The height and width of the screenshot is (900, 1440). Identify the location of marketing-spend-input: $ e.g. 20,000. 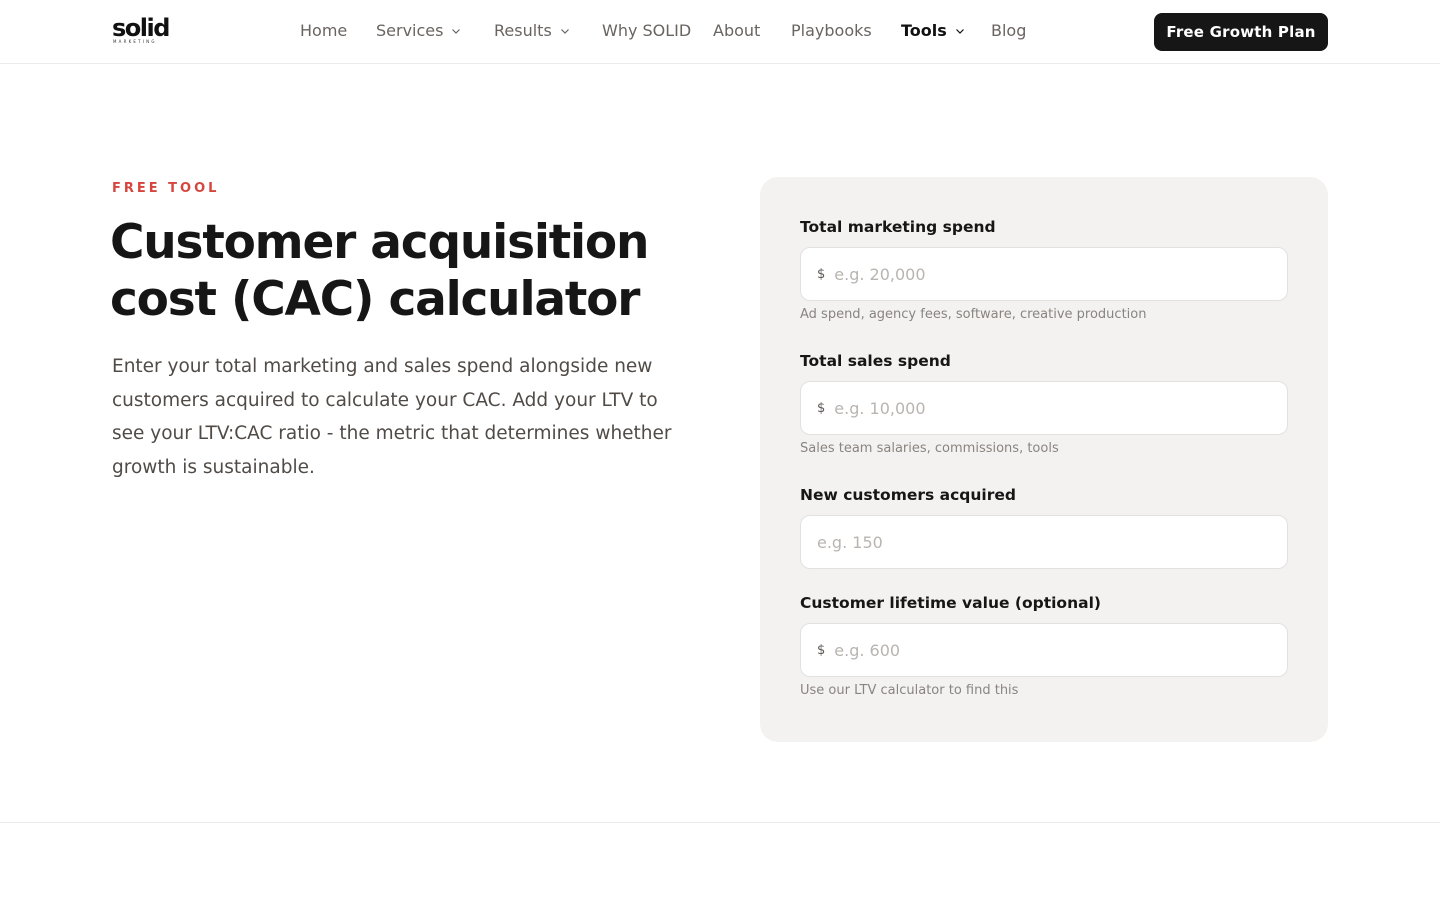
(1044, 274).